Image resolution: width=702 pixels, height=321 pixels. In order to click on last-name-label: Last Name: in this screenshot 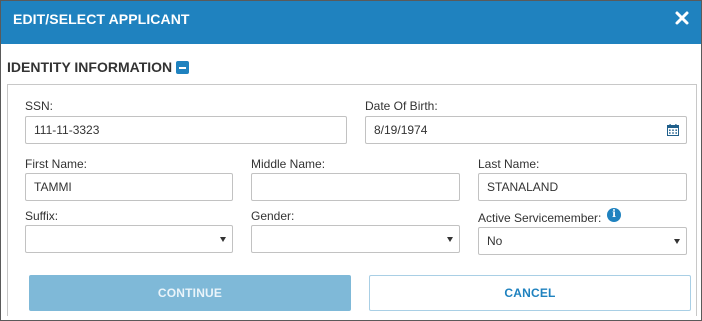, I will do `click(509, 164)`.